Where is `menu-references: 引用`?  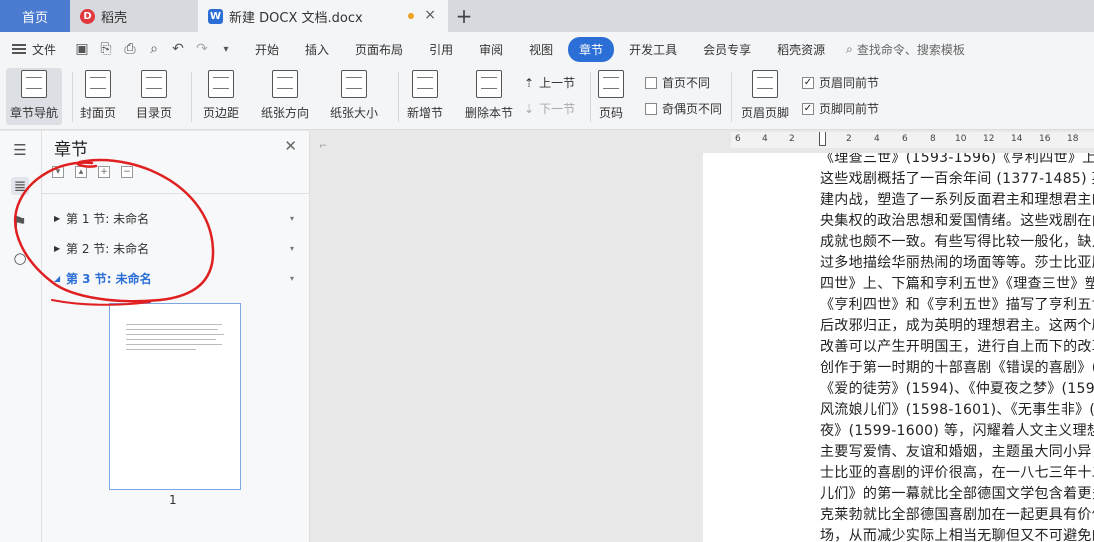
menu-references: 引用 is located at coordinates (441, 49).